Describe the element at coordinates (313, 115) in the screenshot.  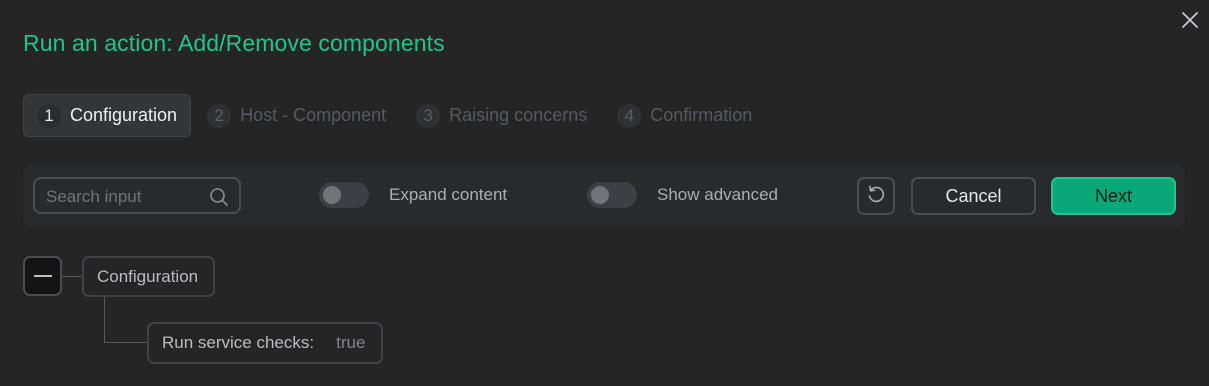
I see `step-label: Host - Component` at that location.